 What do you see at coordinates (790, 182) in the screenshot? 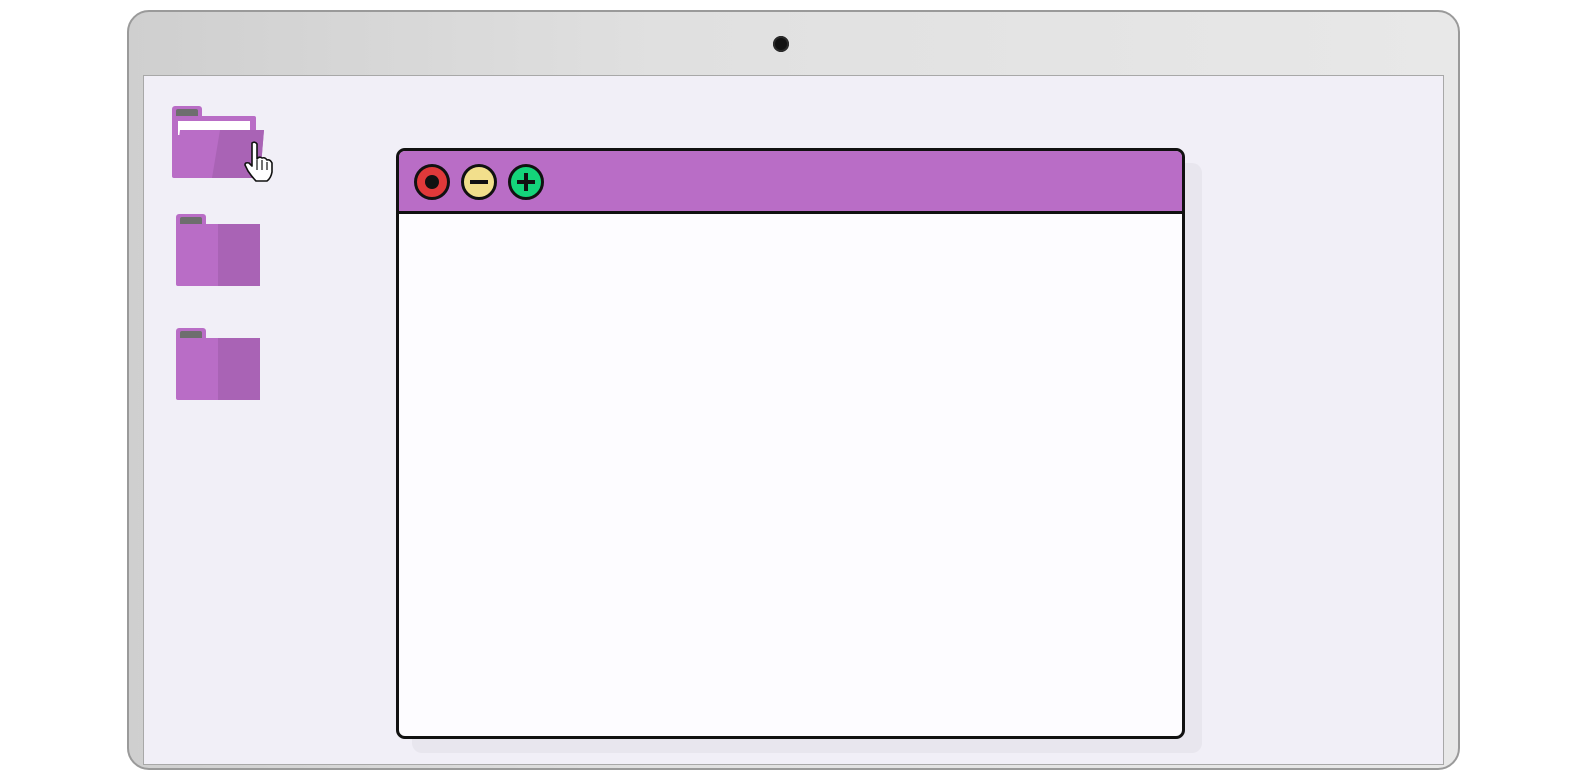
I see `window-titlebar` at bounding box center [790, 182].